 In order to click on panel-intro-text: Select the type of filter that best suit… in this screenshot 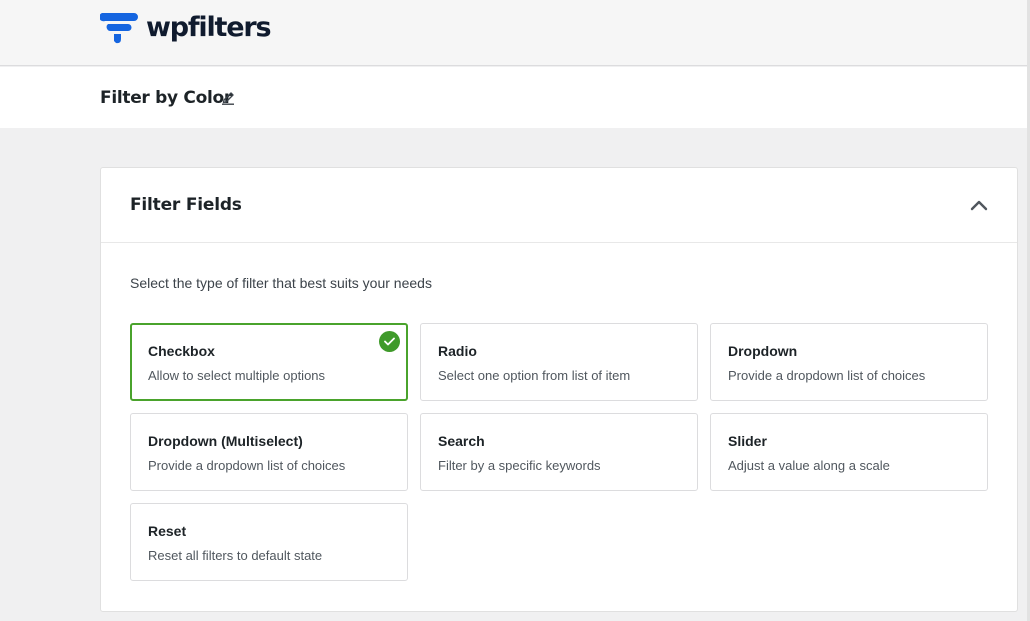, I will do `click(281, 283)`.